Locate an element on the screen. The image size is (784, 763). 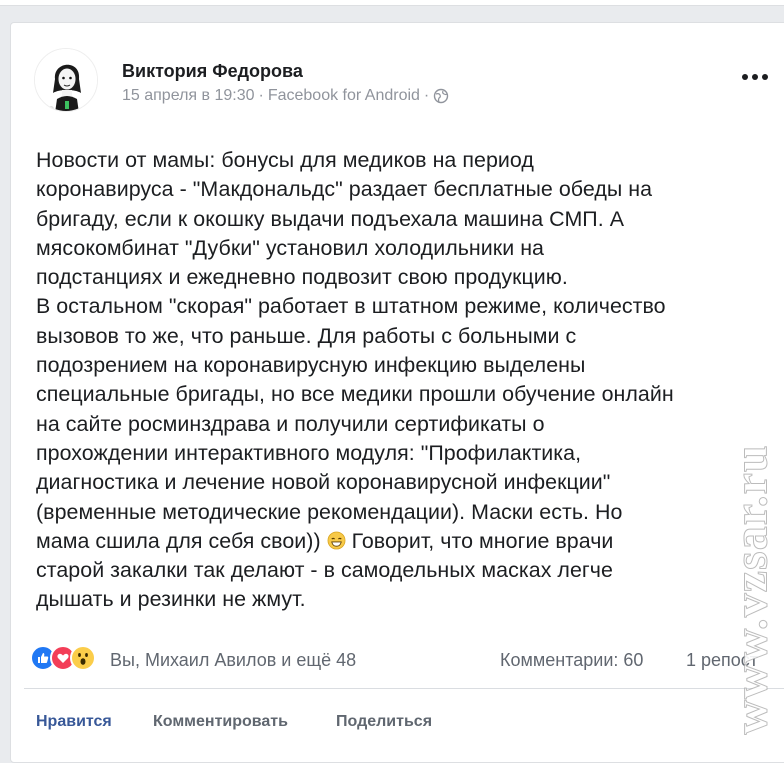
author-name: Виктория Федорова is located at coordinates (212, 71).